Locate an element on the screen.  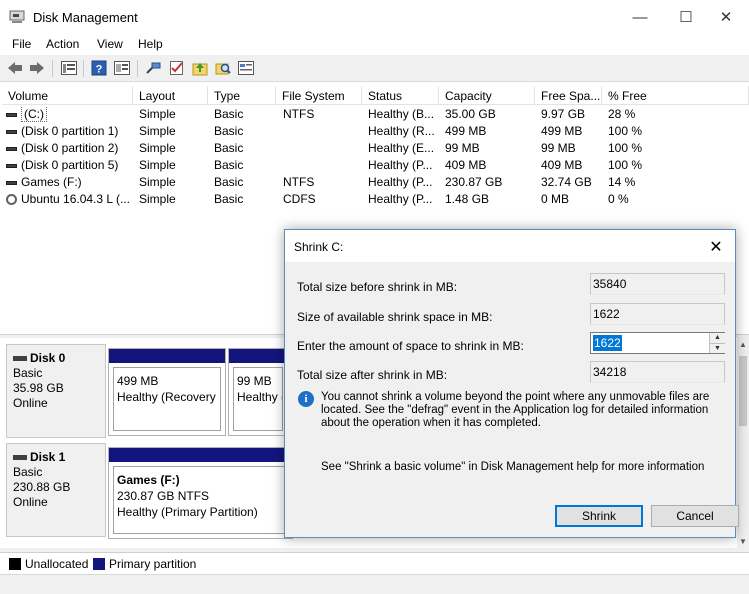
total-before-field: 35840 is located at coordinates (657, 284).